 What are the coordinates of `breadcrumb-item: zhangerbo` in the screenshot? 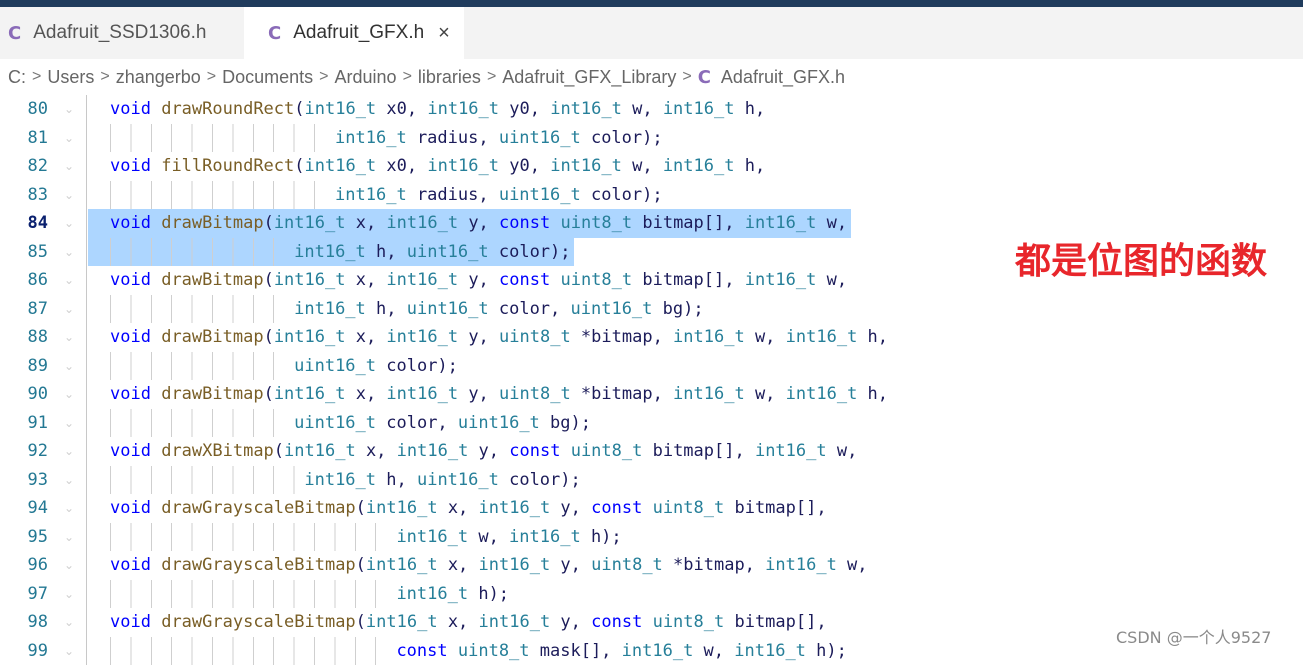 It's located at (158, 77).